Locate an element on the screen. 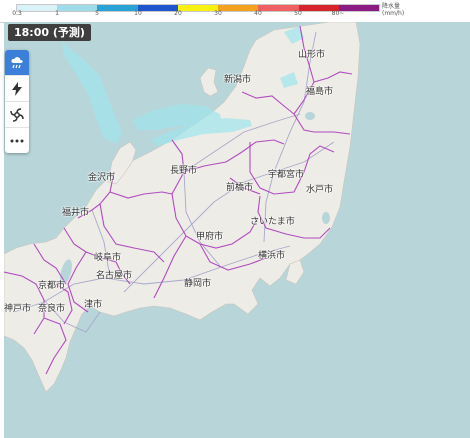  legend-tick: 50 is located at coordinates (298, 13).